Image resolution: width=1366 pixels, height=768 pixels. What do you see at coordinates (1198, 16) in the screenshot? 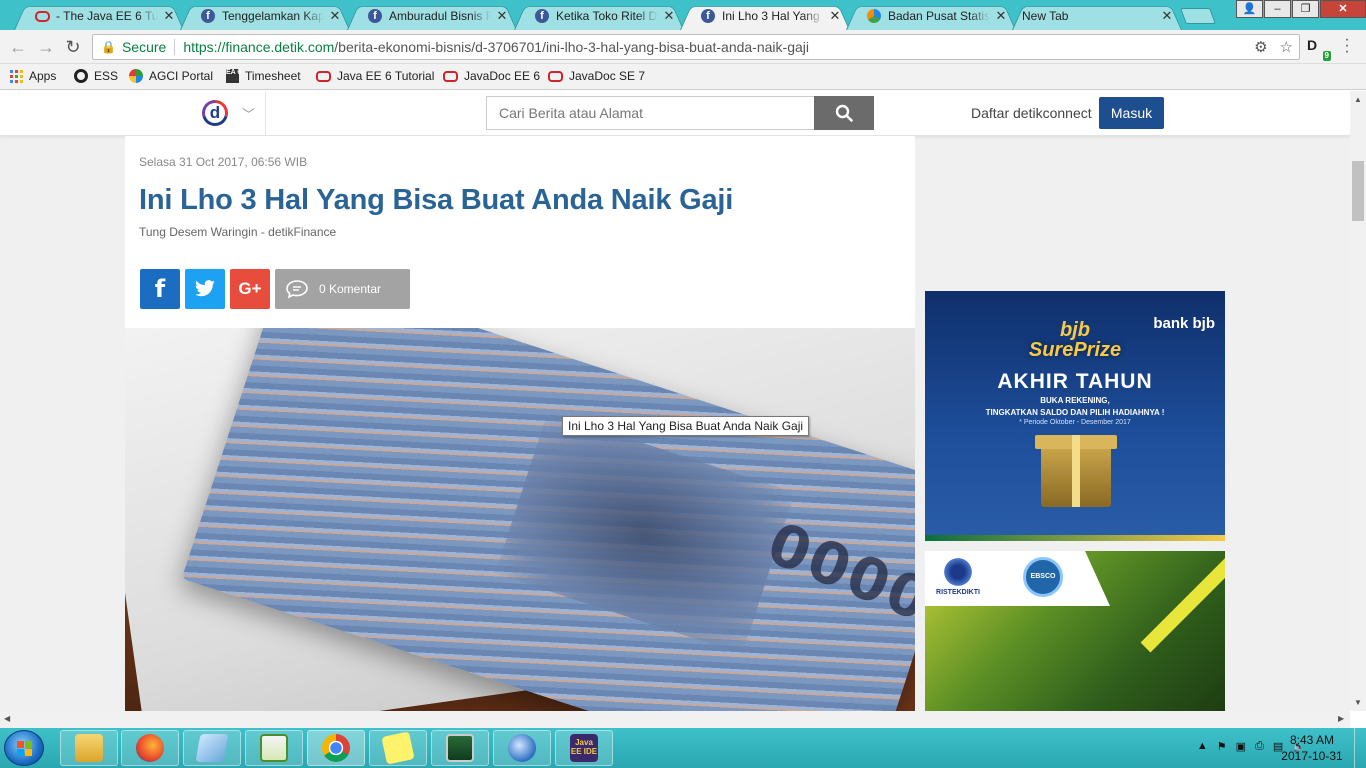
I see `new-tab-button` at bounding box center [1198, 16].